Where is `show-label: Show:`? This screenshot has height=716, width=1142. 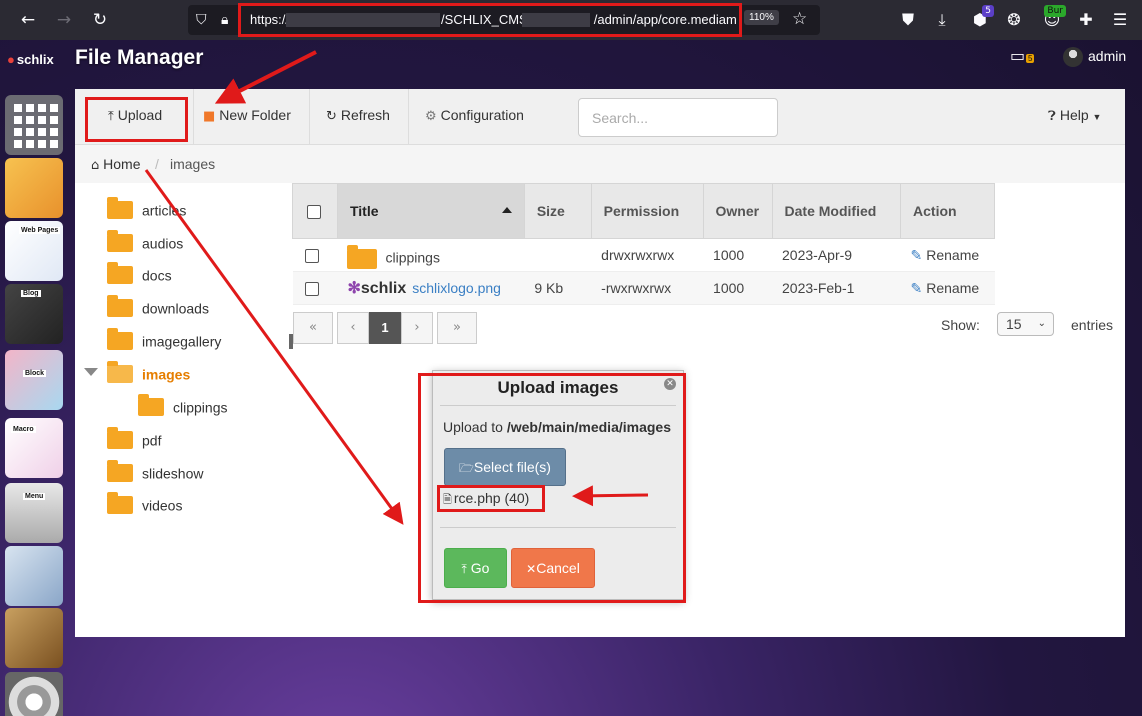 show-label: Show: is located at coordinates (960, 325).